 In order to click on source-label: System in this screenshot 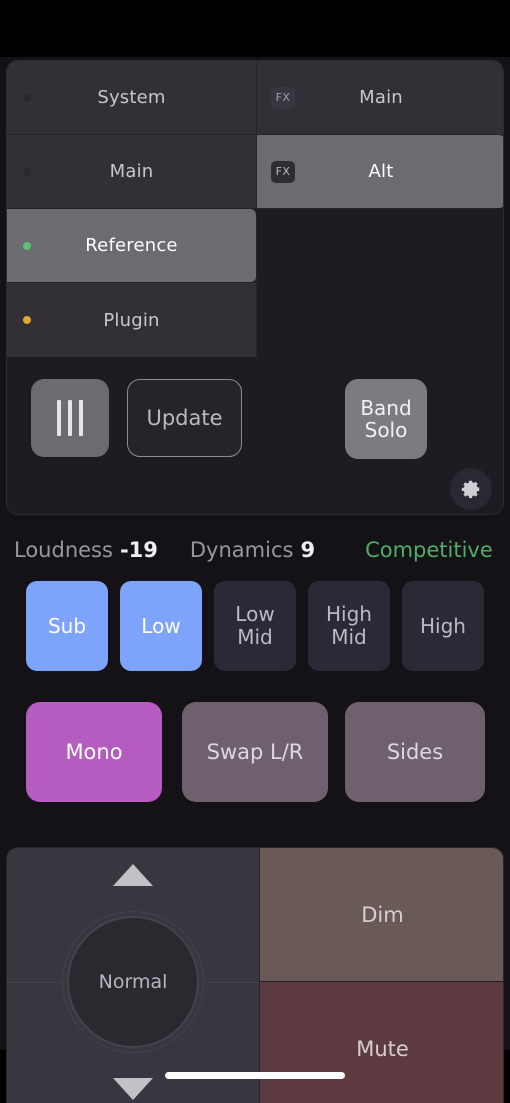, I will do `click(131, 97)`.